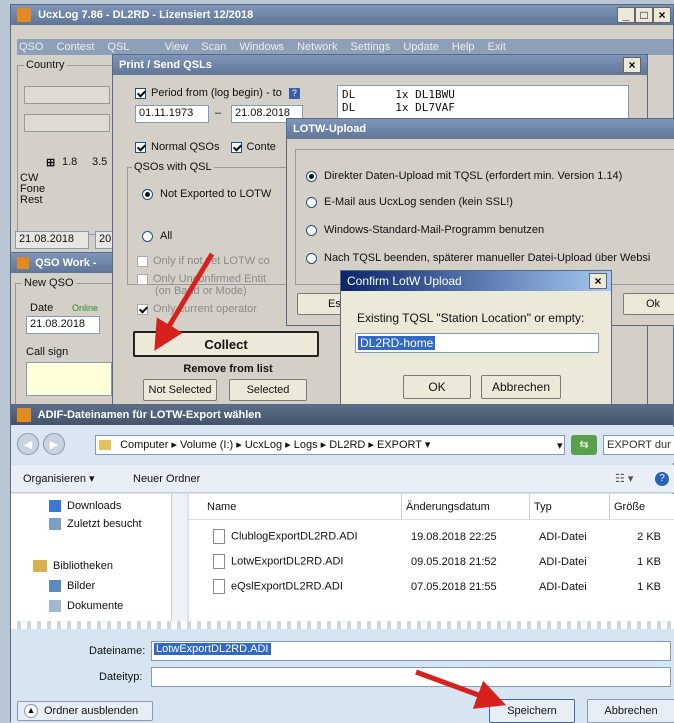  What do you see at coordinates (140, 93) in the screenshot?
I see `period-checkbox` at bounding box center [140, 93].